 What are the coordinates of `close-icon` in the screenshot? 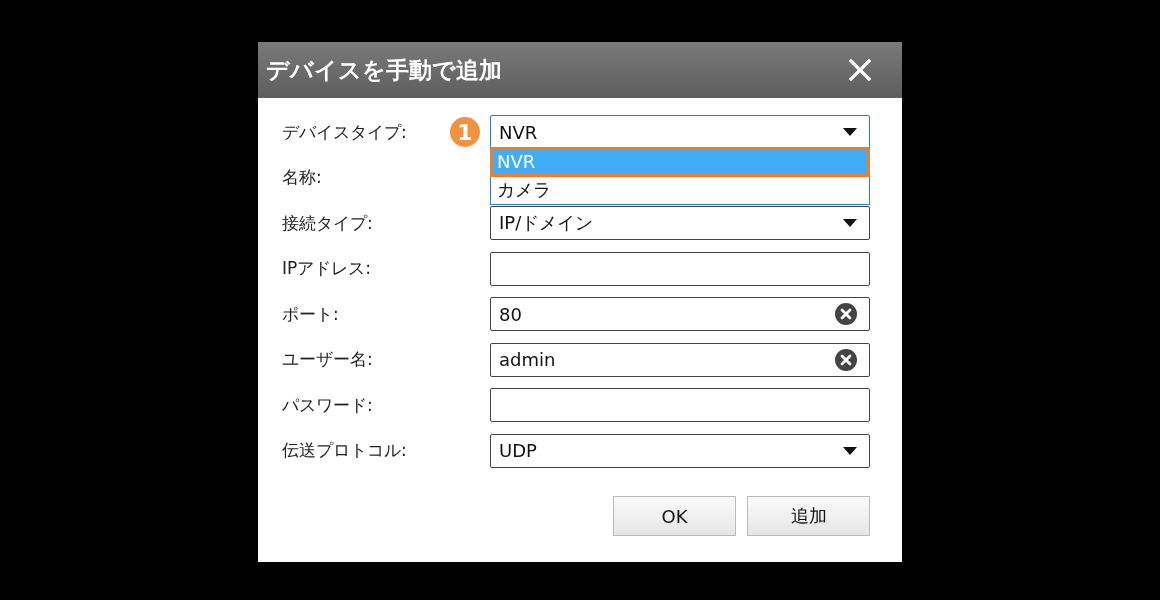 It's located at (860, 70).